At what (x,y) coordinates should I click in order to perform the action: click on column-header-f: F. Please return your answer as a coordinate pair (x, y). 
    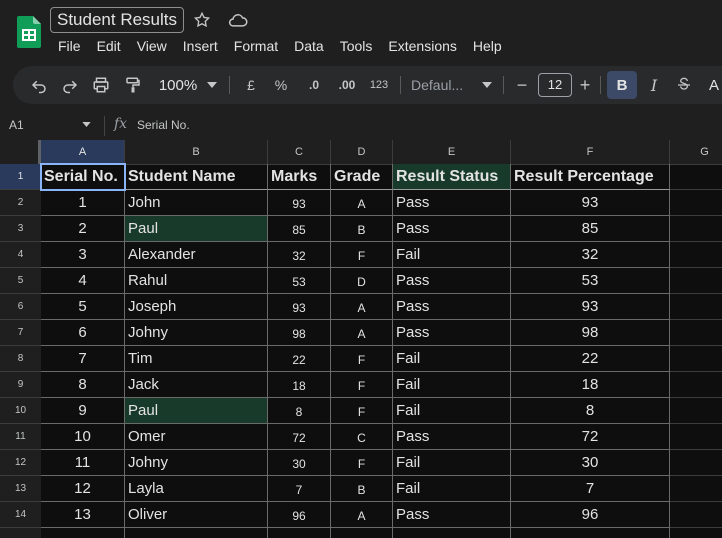
    Looking at the image, I should click on (590, 152).